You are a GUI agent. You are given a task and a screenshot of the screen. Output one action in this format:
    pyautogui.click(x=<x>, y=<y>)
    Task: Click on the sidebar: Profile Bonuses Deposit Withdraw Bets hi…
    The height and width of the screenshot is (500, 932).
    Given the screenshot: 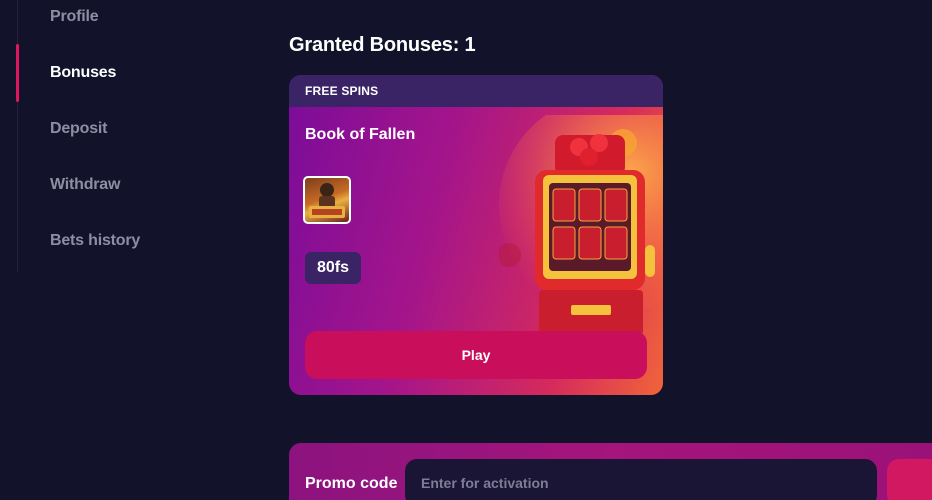 What is the action you would take?
    pyautogui.click(x=110, y=136)
    